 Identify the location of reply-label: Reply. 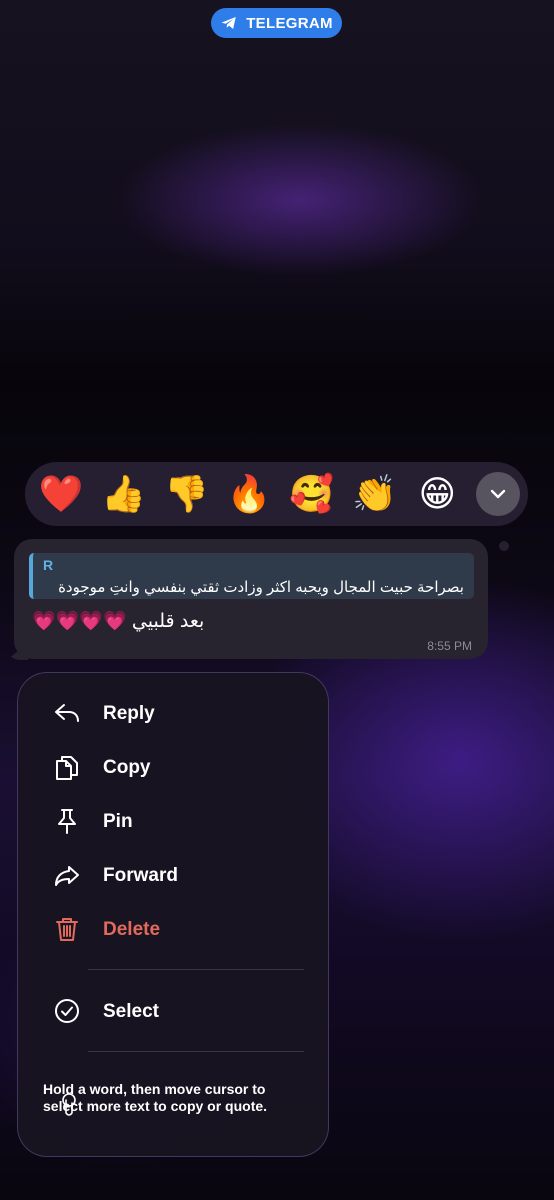
(129, 713).